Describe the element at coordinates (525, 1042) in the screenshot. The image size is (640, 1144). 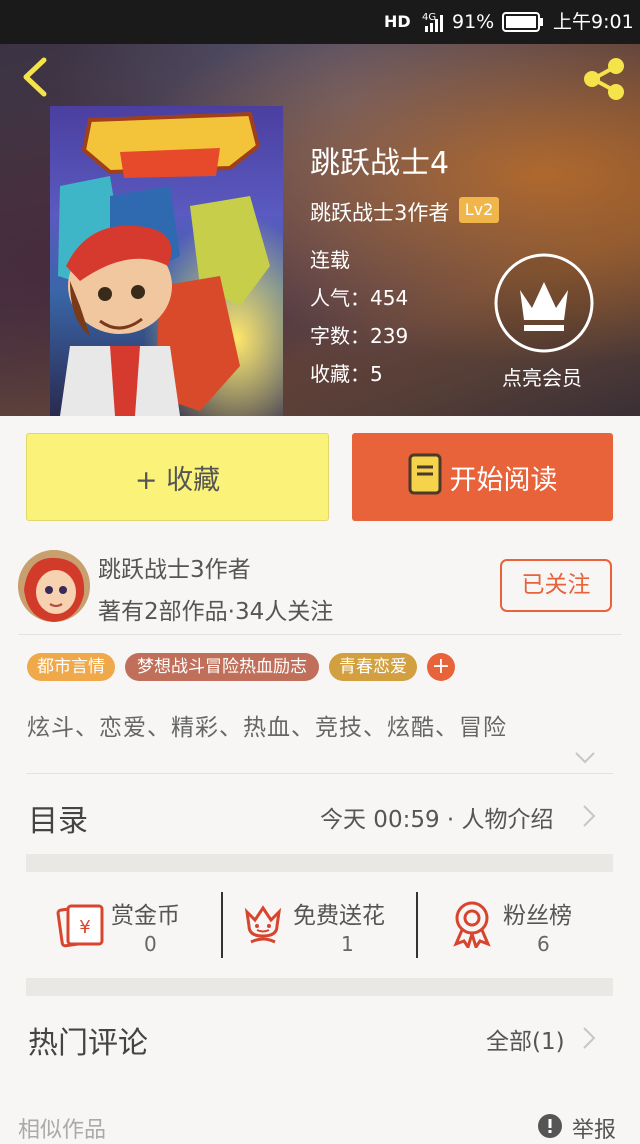
I see `comments-all: 全部(1)` at that location.